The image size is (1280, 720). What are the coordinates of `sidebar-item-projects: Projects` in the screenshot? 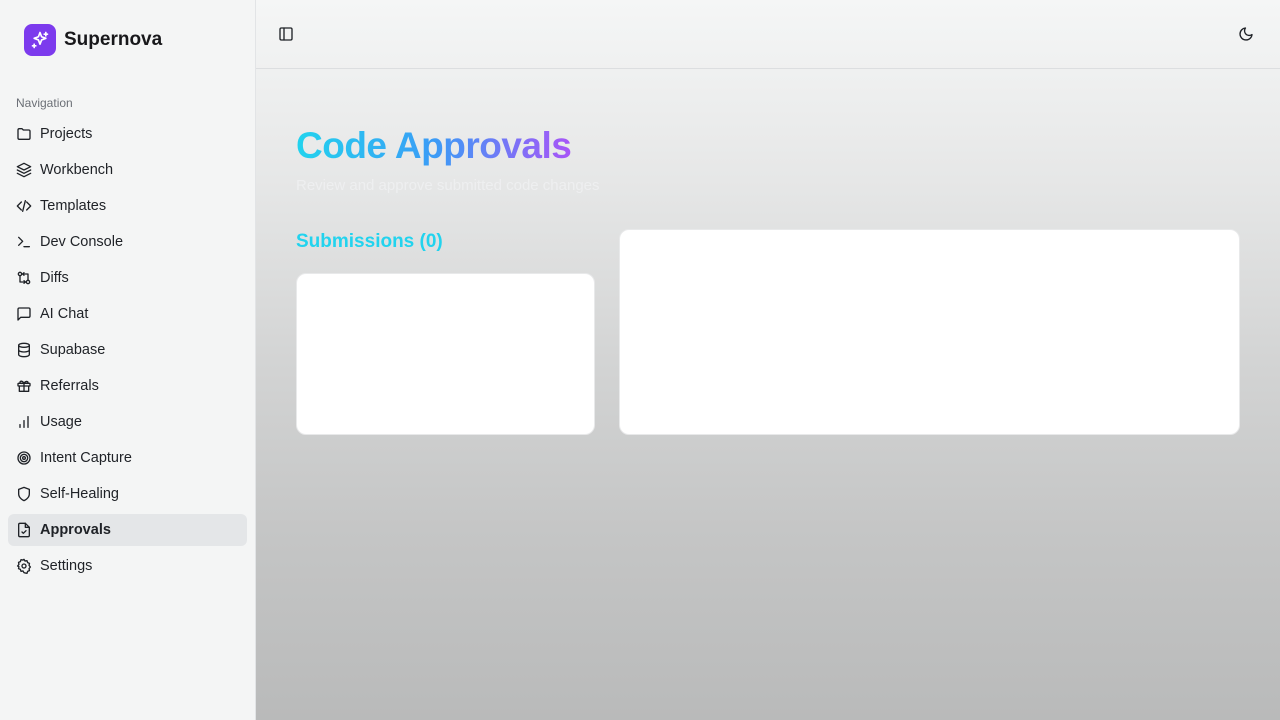 It's located at (127, 134).